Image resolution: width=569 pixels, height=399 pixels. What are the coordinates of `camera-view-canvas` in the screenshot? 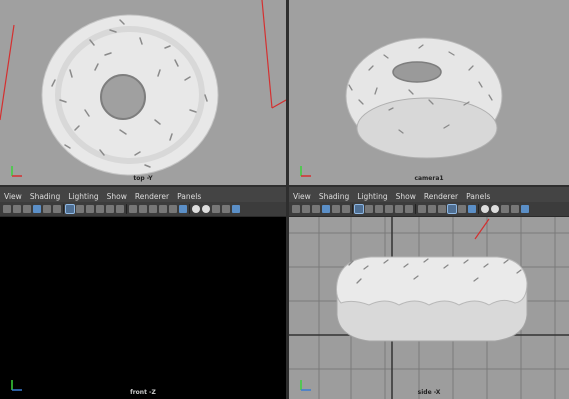 It's located at (424, 98).